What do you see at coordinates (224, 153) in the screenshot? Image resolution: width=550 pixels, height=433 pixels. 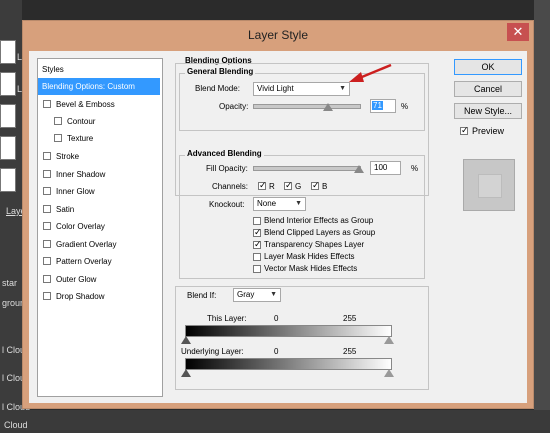 I see `advanced-blending-title: Advanced Blending` at bounding box center [224, 153].